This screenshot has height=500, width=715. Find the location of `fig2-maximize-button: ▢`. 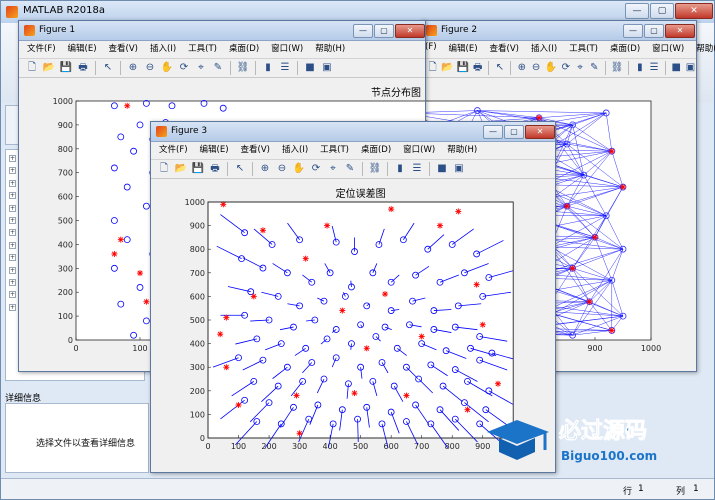

fig2-maximize-button: ▢ is located at coordinates (654, 31).